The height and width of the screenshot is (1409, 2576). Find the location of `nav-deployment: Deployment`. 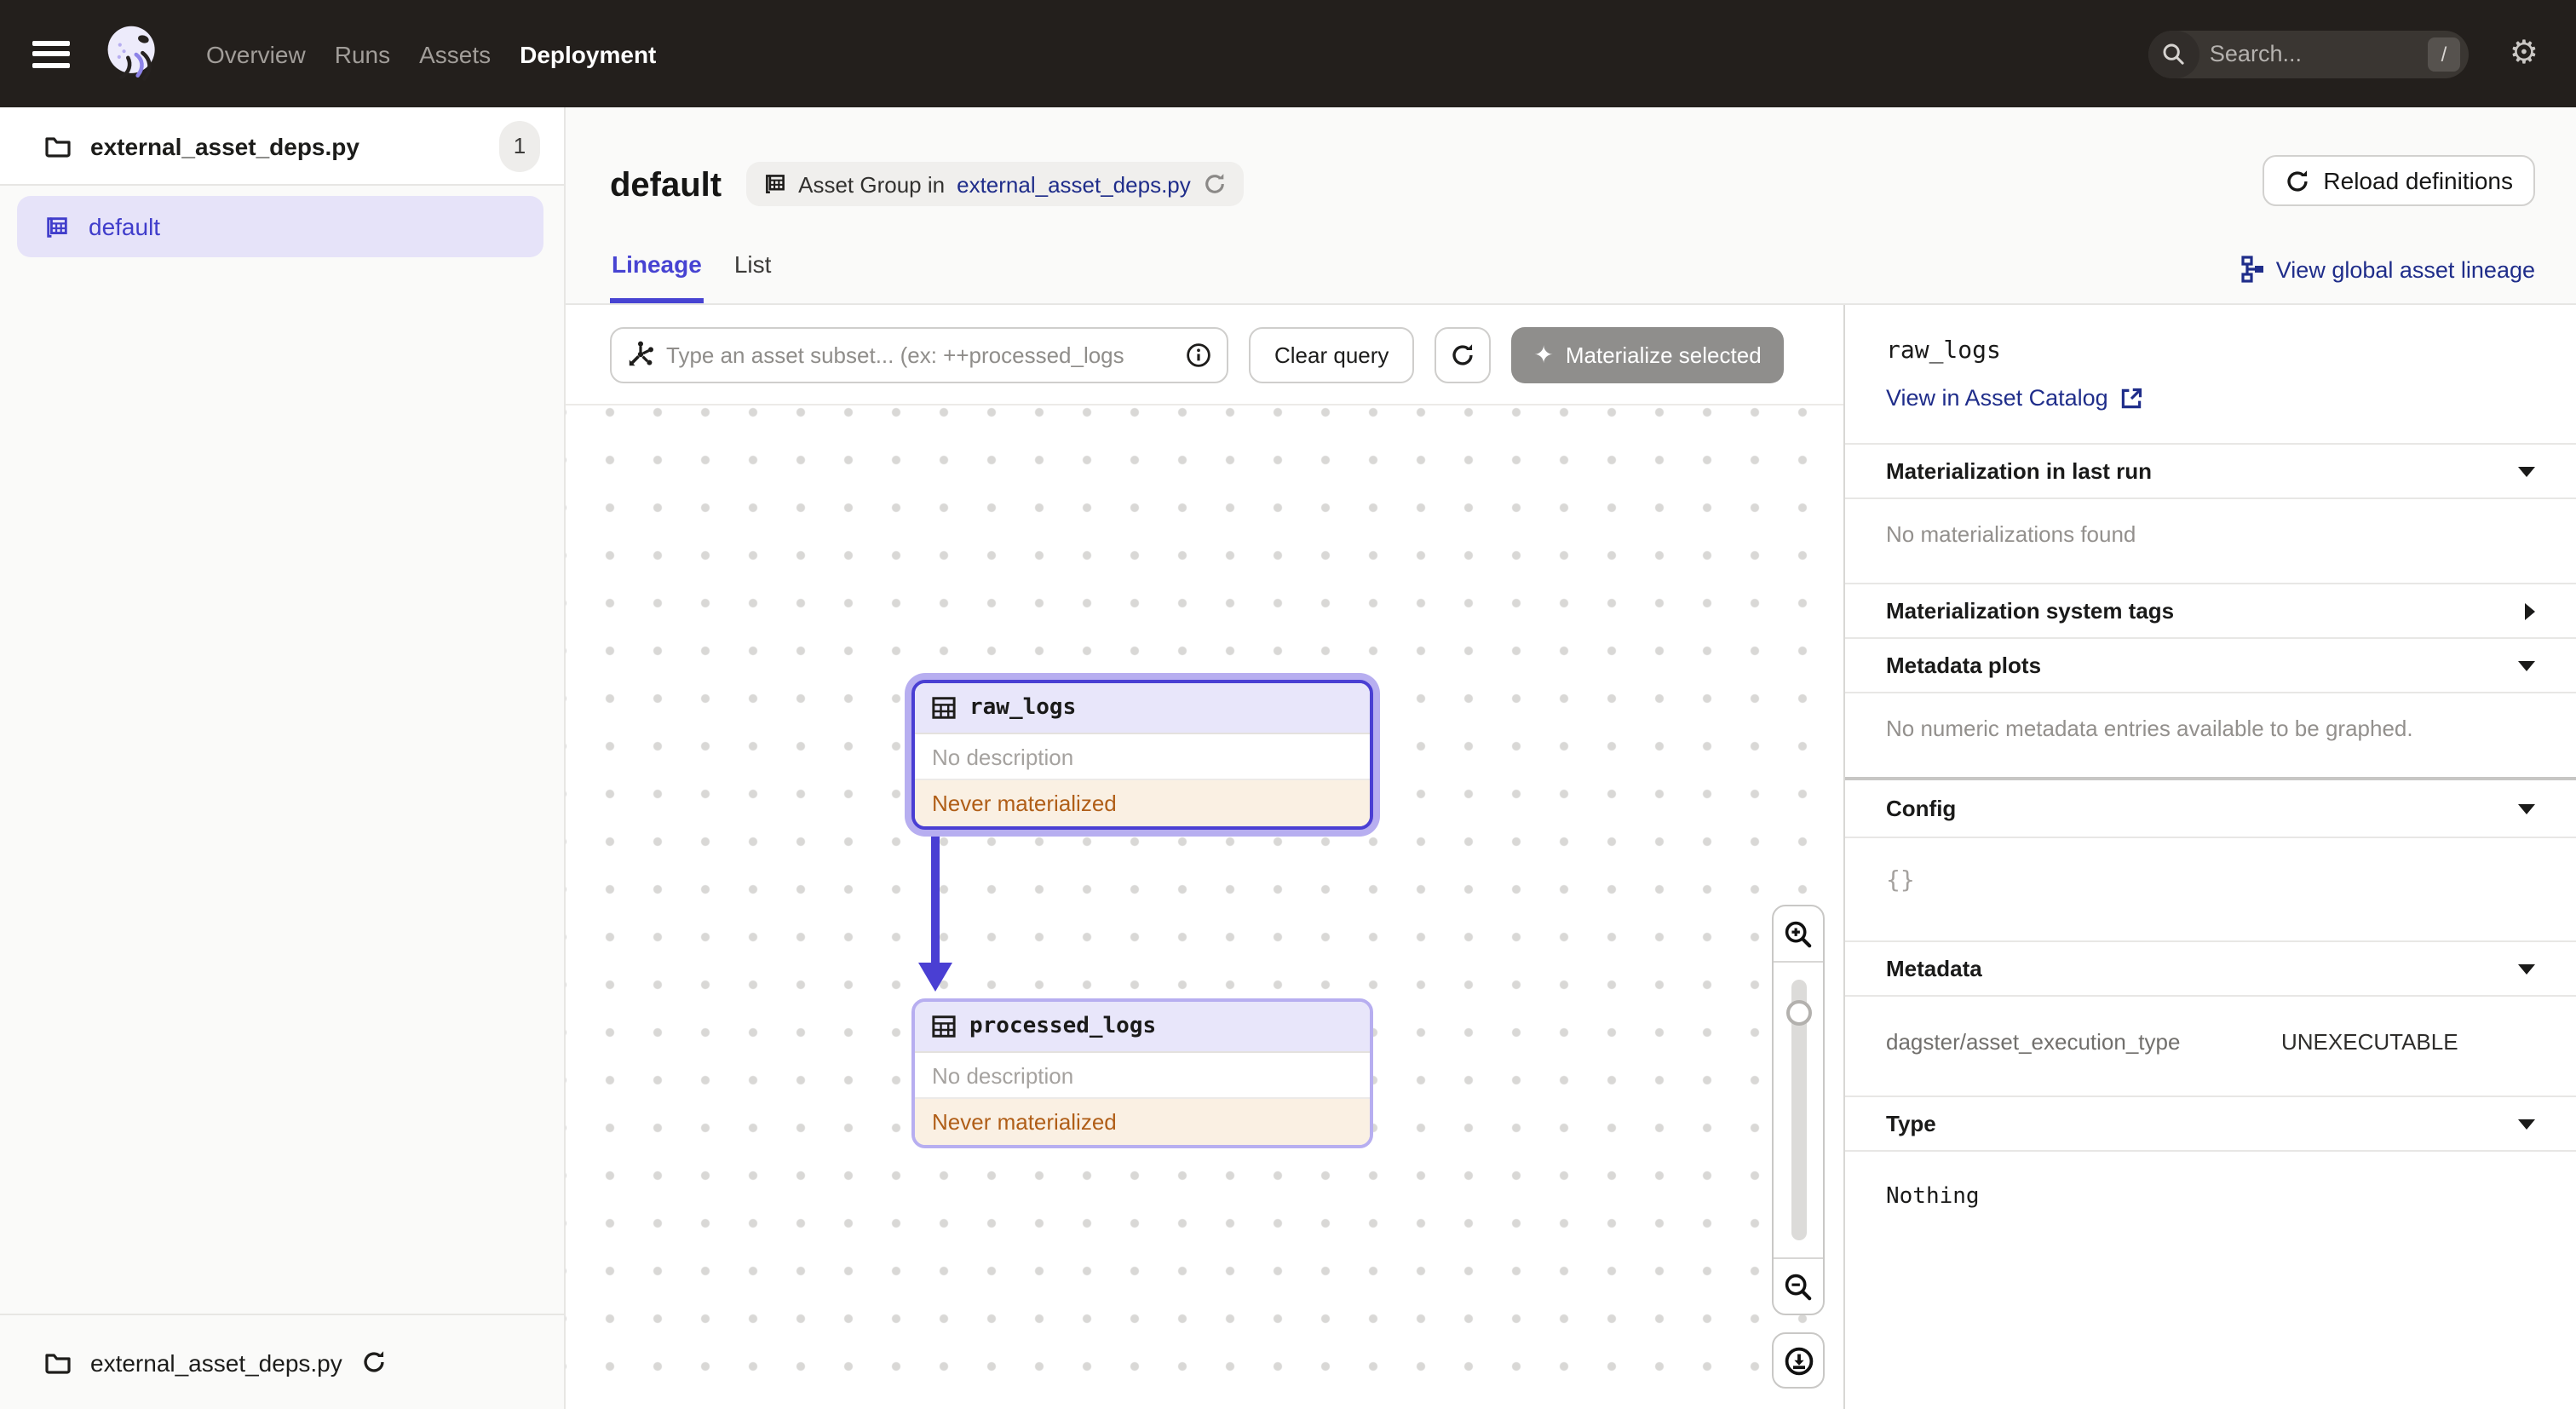

nav-deployment: Deployment is located at coordinates (588, 53).